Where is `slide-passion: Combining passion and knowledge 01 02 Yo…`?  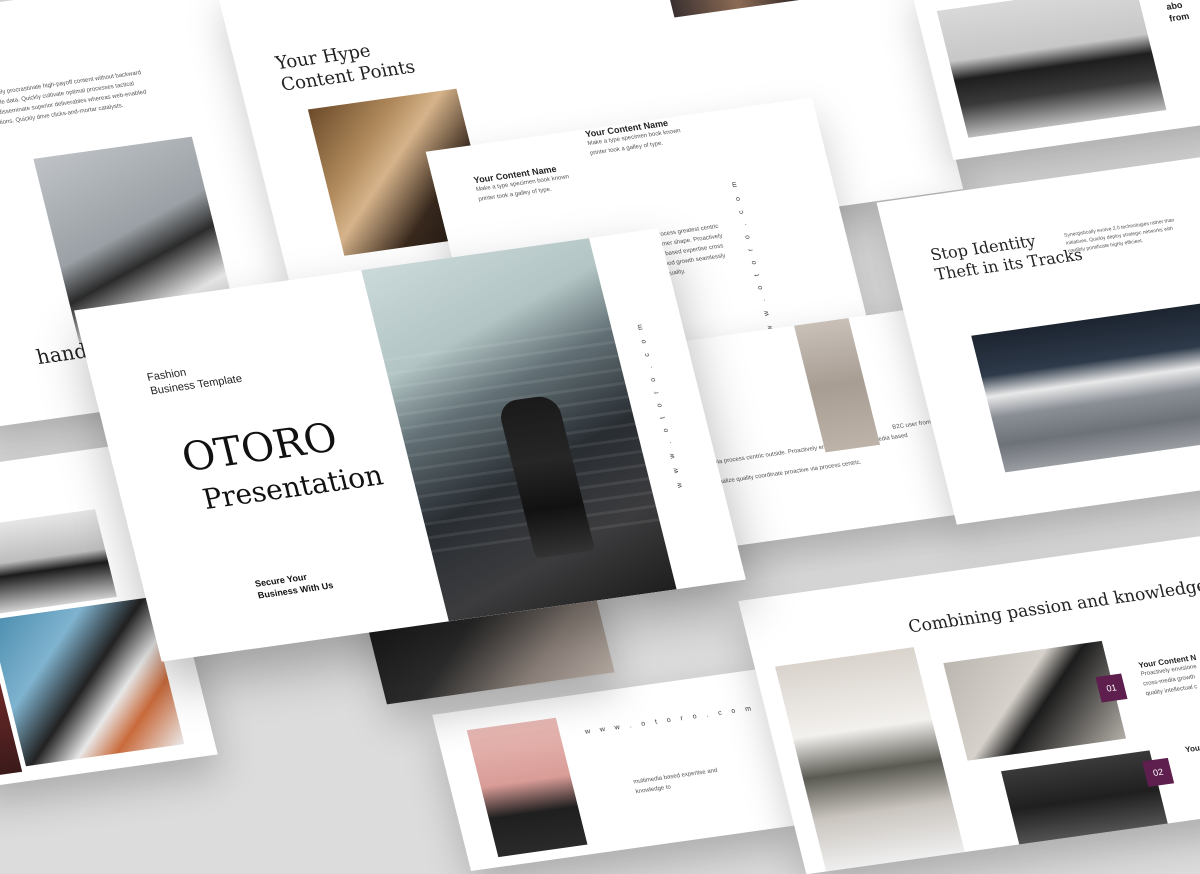
slide-passion: Combining passion and knowledge 01 02 Yo… is located at coordinates (969, 704).